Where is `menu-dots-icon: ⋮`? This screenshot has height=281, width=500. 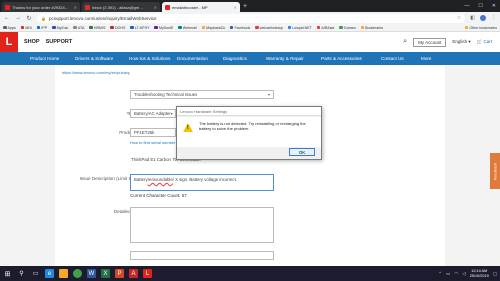 menu-dots-icon: ⋮ is located at coordinates (493, 18).